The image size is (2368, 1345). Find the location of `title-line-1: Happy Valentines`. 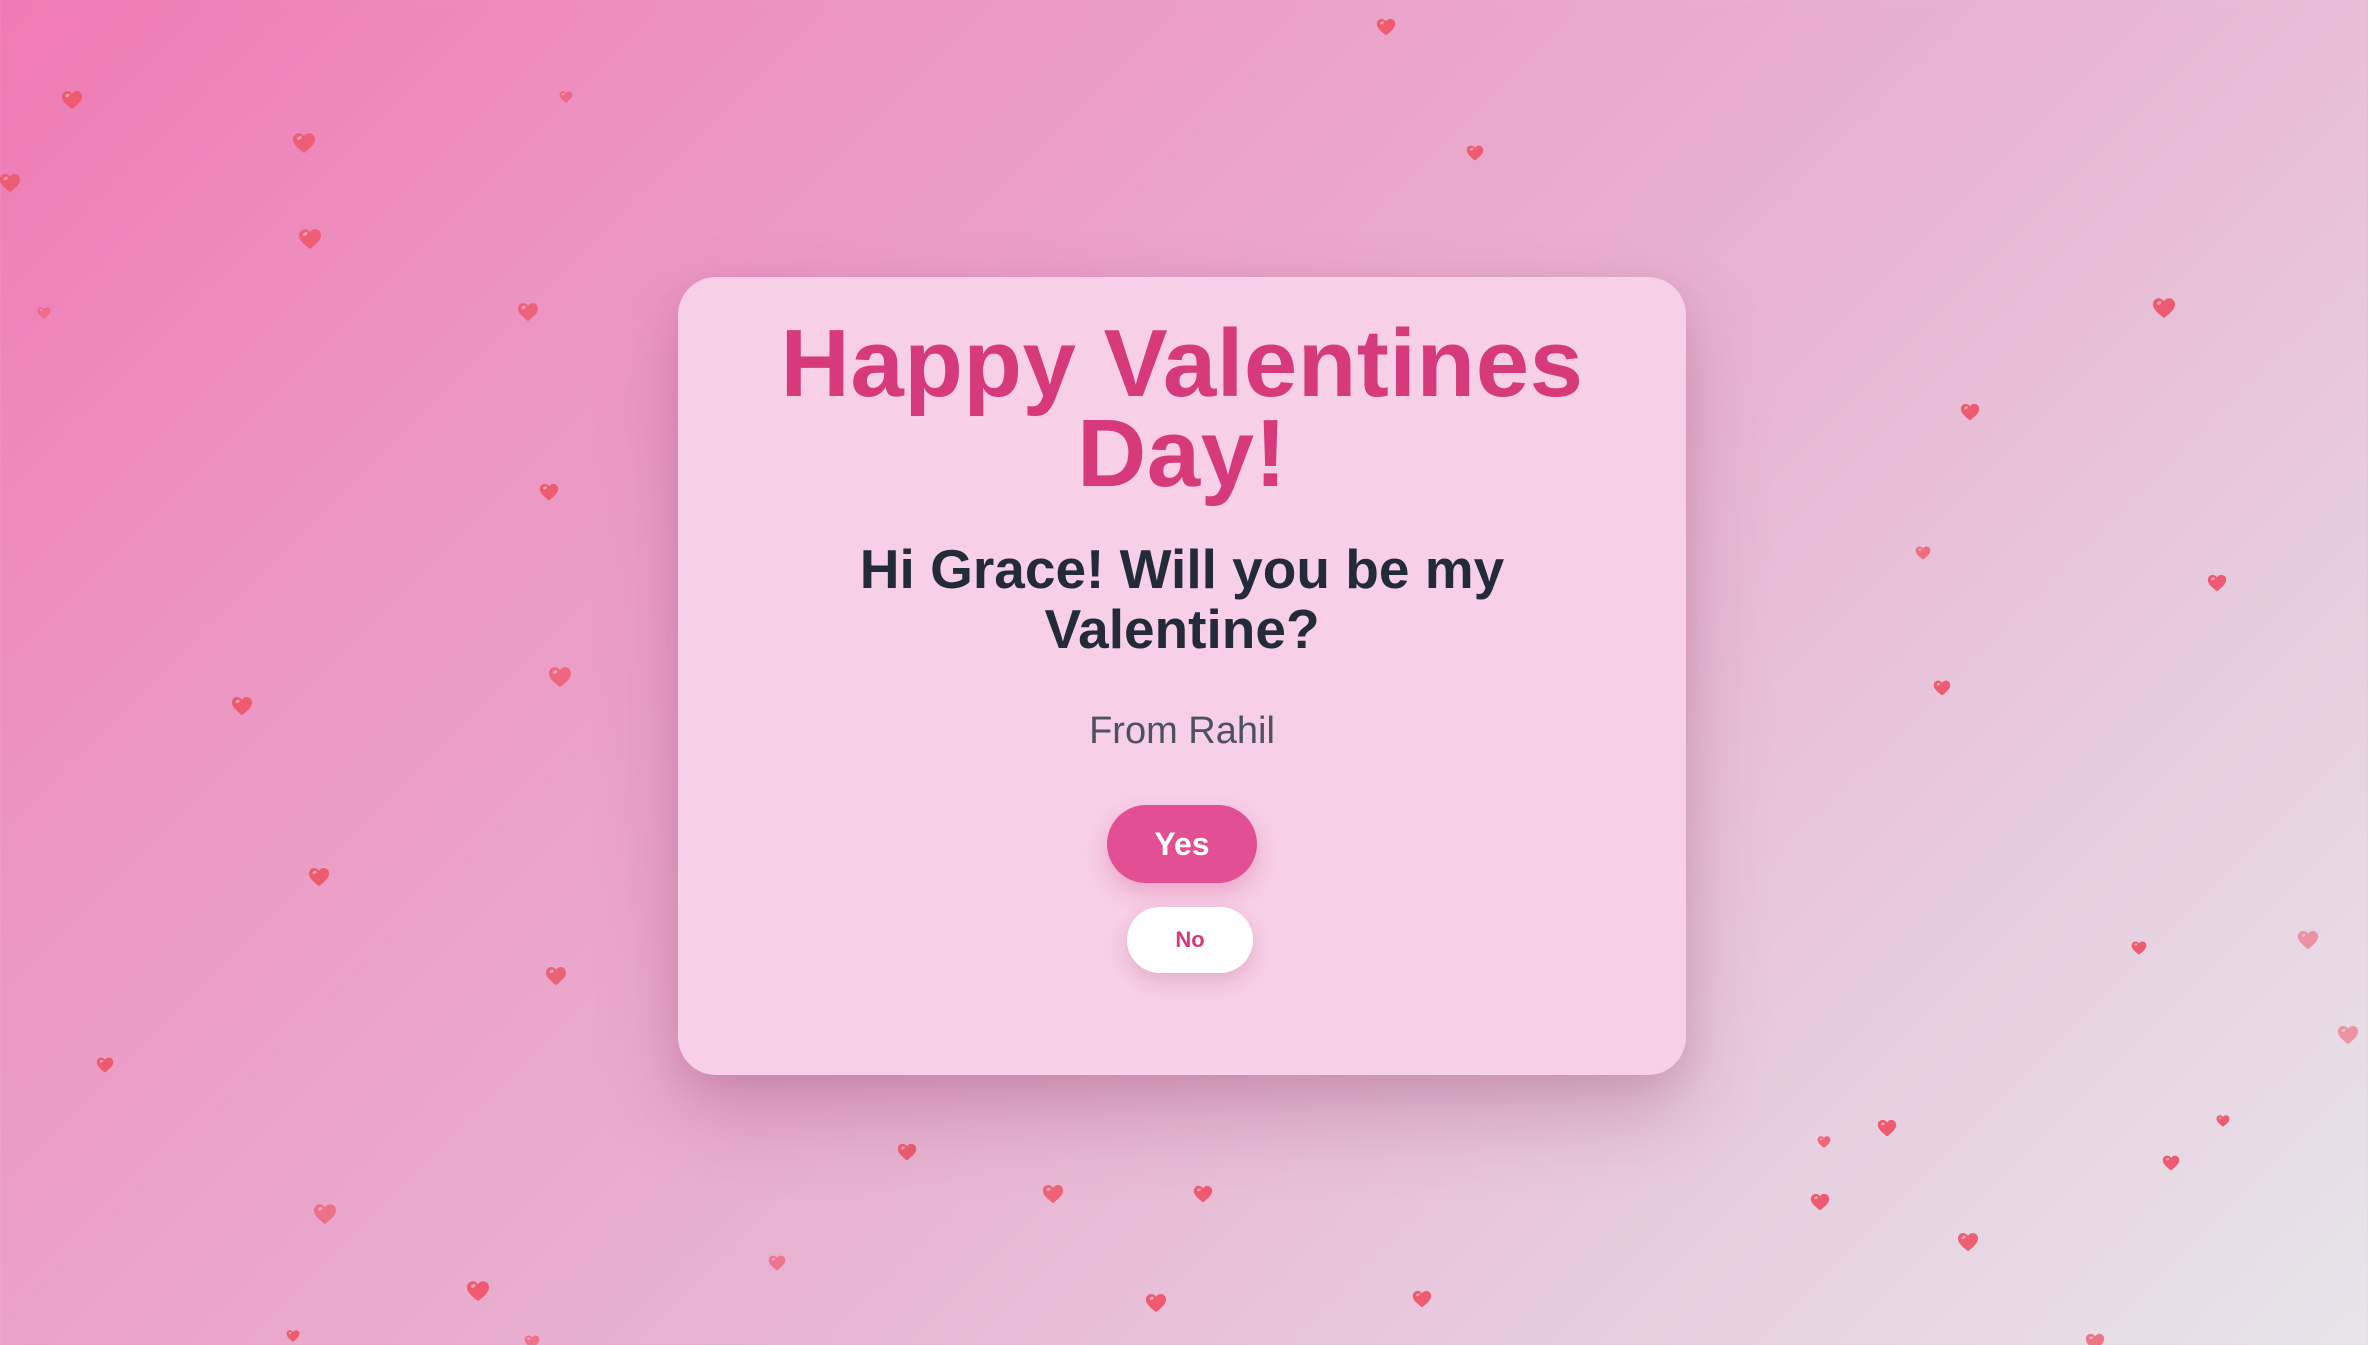

title-line-1: Happy Valentines is located at coordinates (1182, 363).